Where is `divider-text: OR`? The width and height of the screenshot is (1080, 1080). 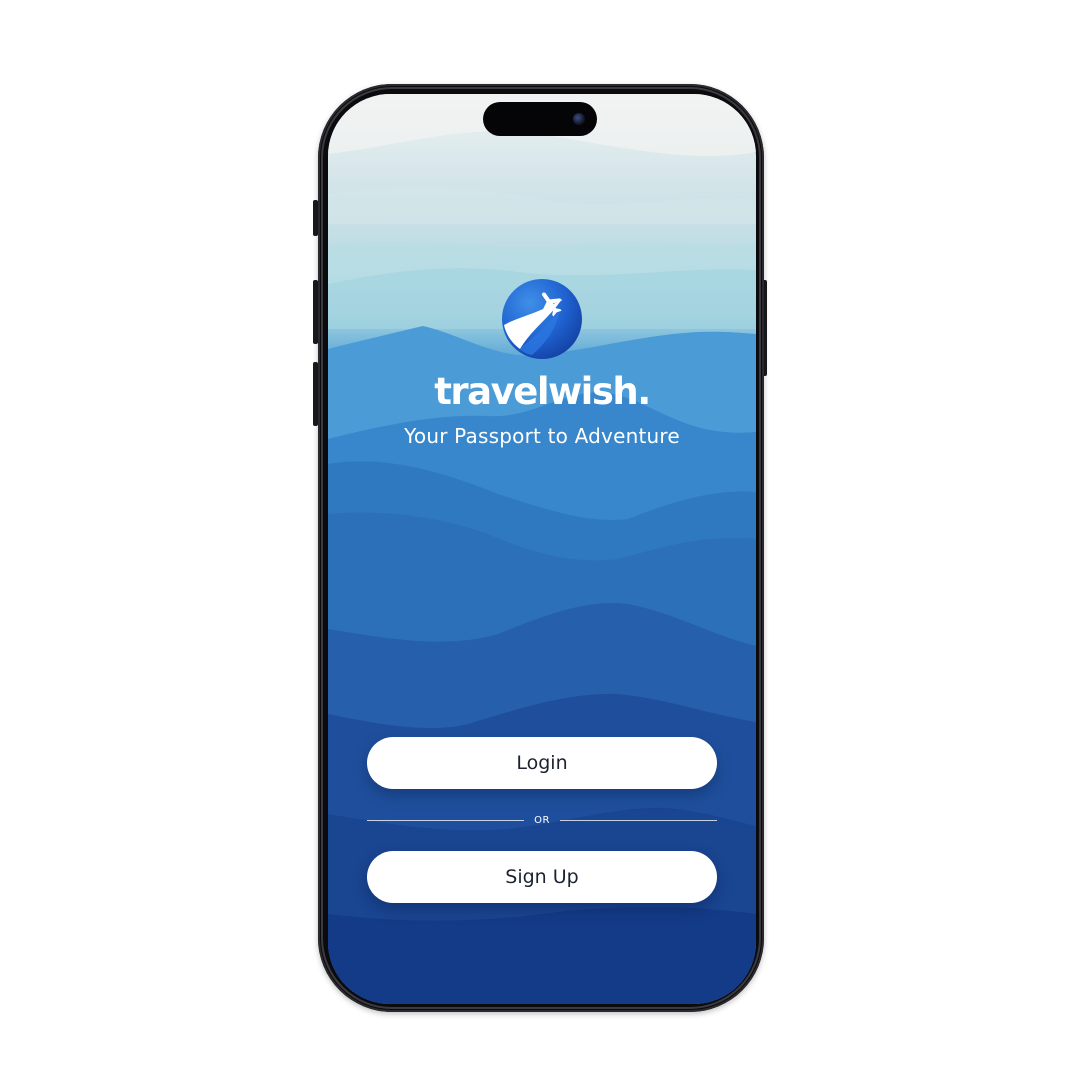
divider-text: OR is located at coordinates (542, 820).